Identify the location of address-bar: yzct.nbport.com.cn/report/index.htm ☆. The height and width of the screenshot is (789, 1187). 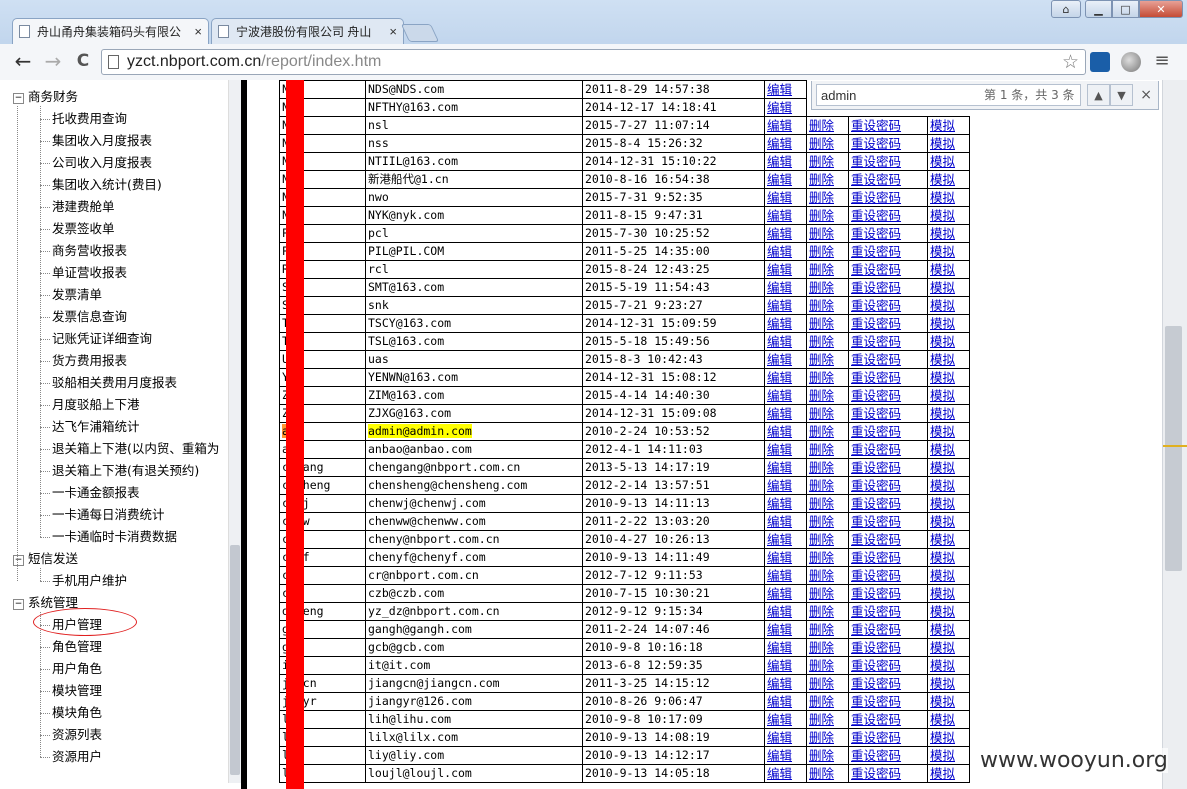
(593, 62).